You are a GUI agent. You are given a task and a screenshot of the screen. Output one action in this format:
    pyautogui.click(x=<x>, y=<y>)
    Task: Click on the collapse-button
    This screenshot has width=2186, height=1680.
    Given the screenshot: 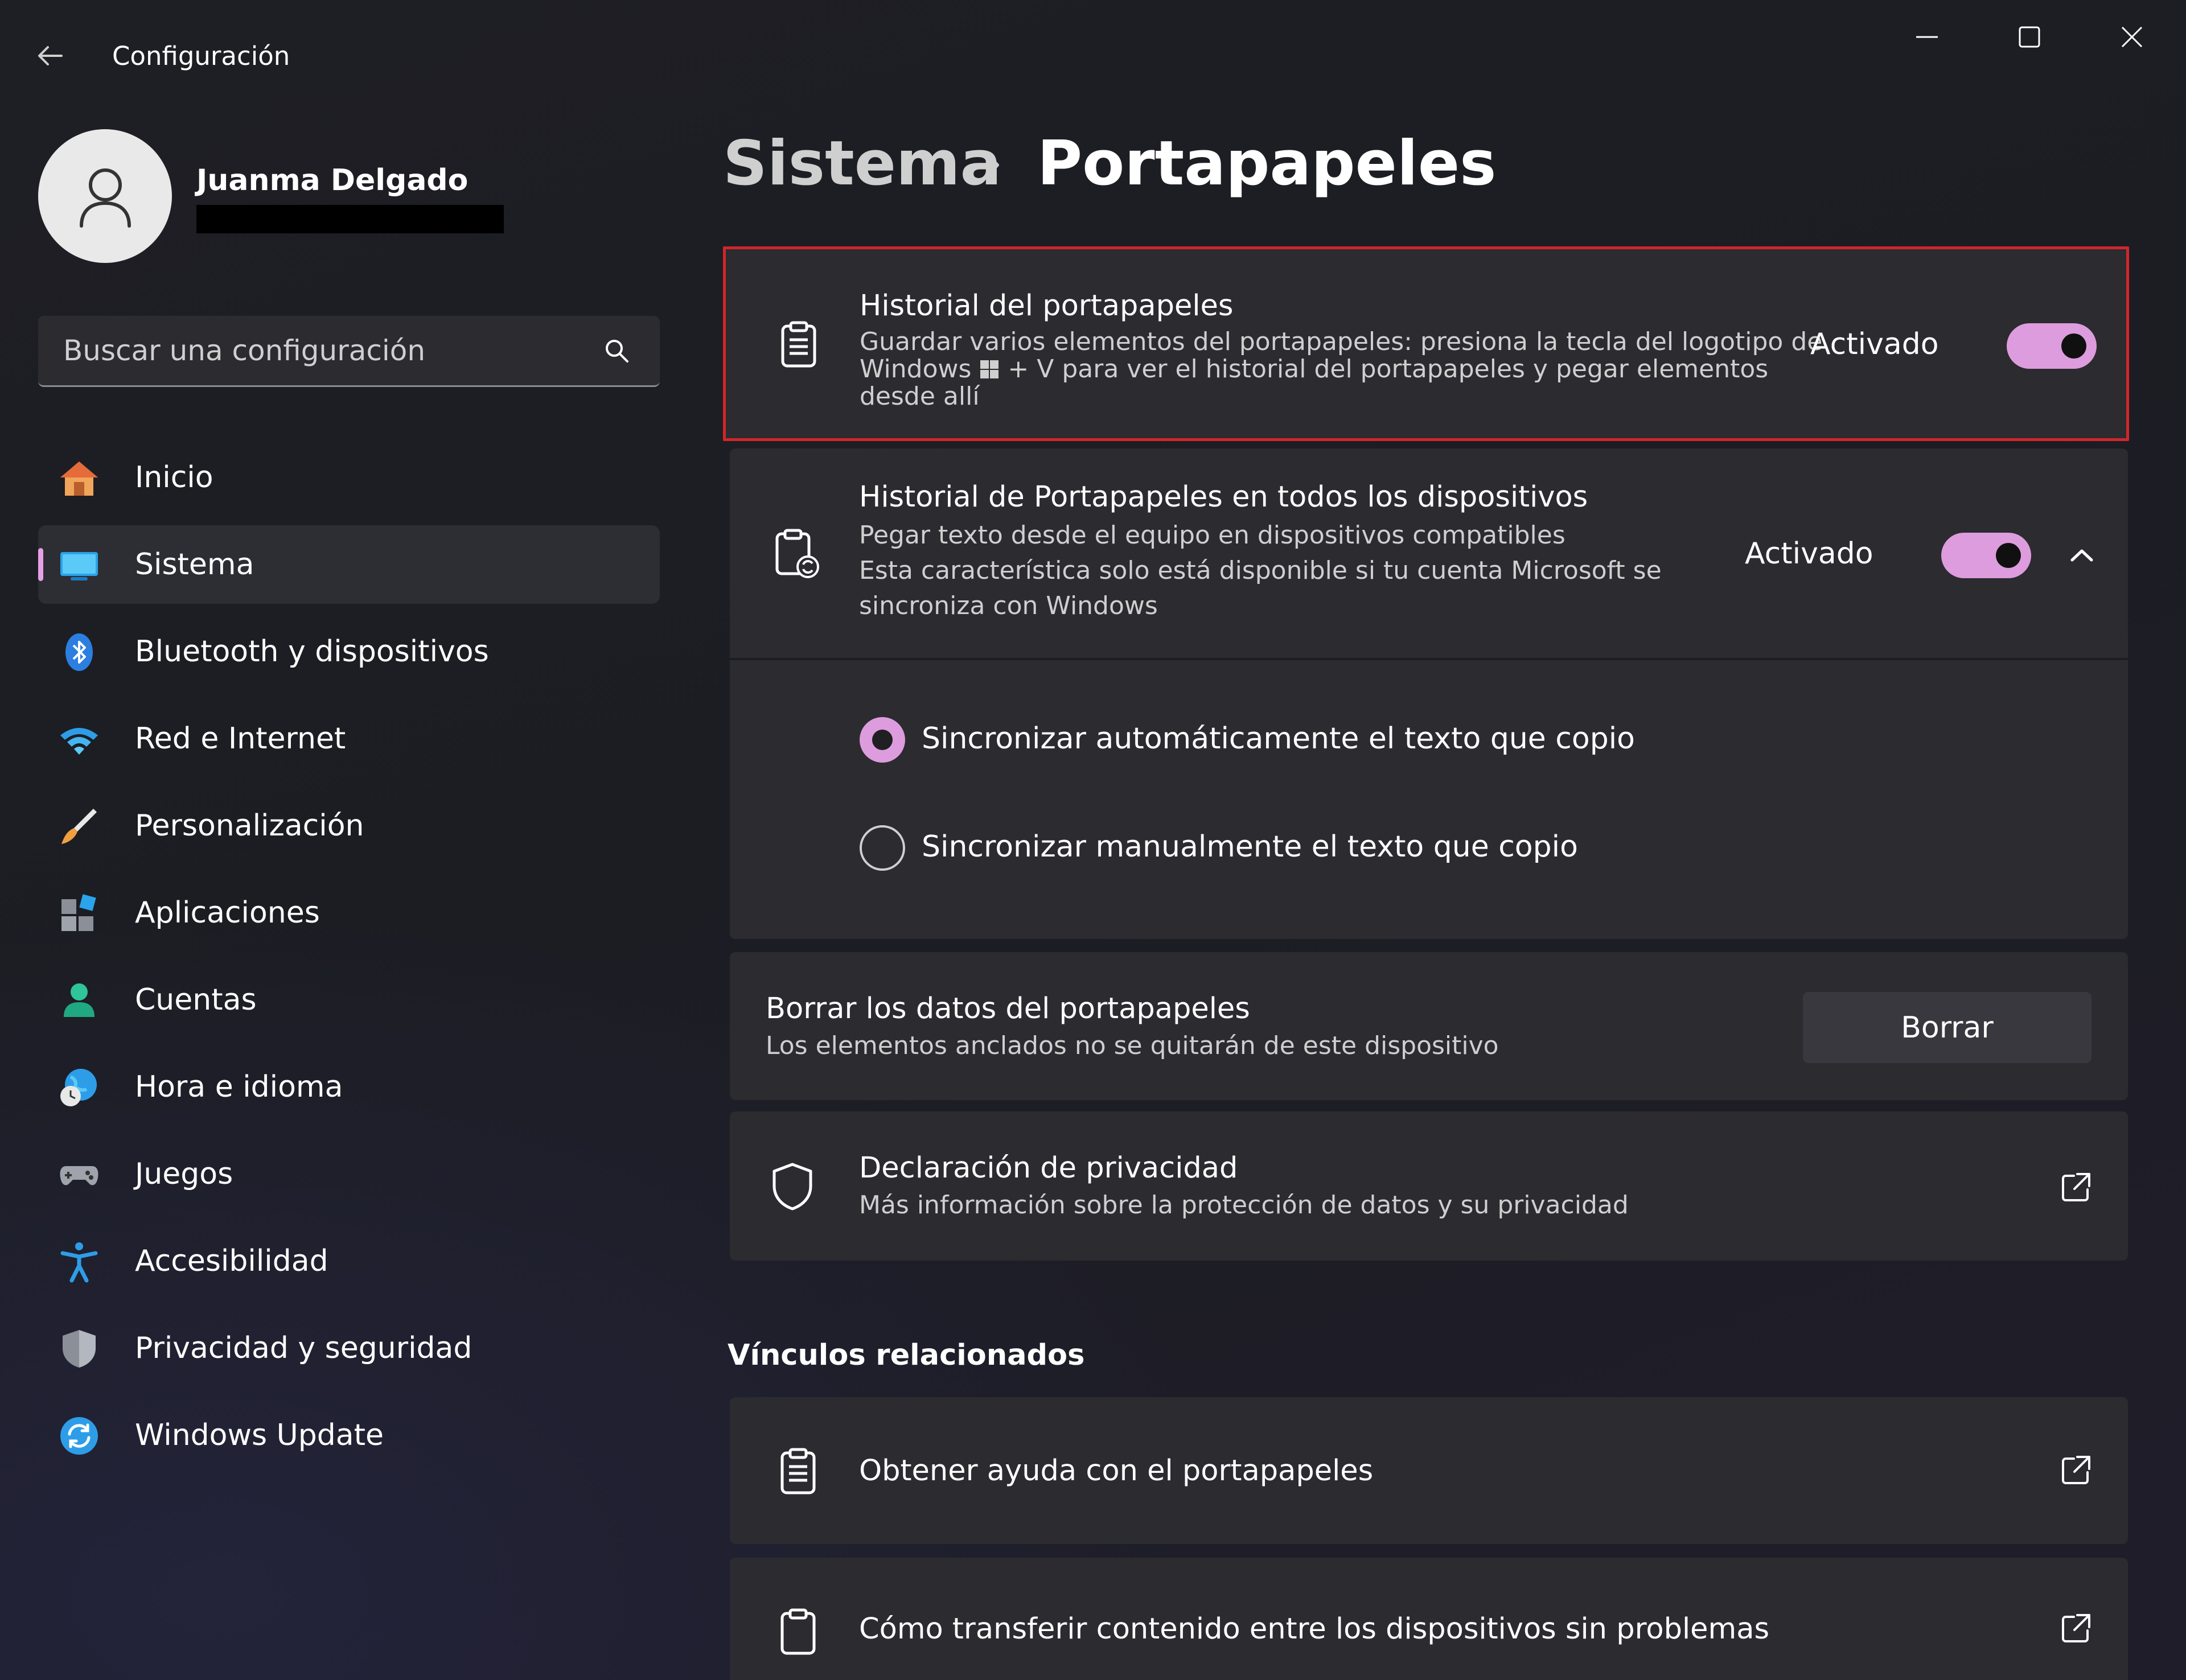 What is the action you would take?
    pyautogui.click(x=2081, y=555)
    